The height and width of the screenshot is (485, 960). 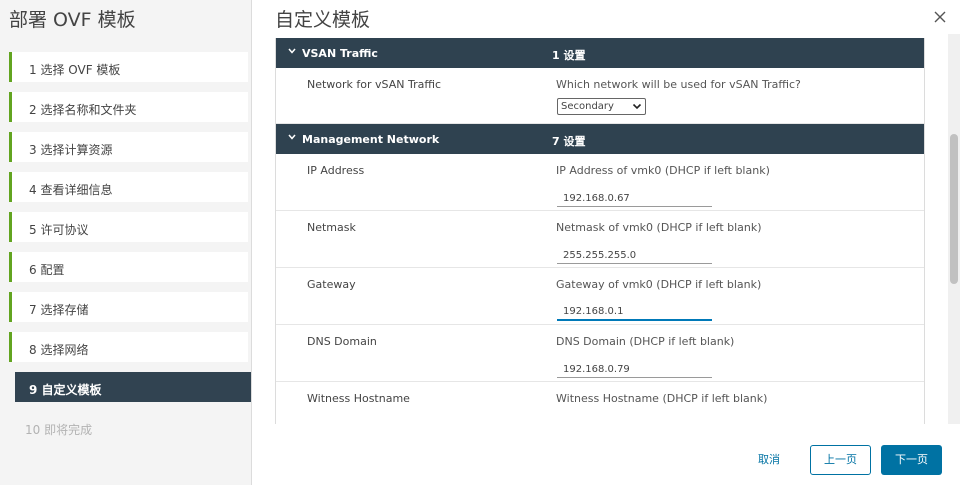 I want to click on property-label: Gateway, so click(x=331, y=284).